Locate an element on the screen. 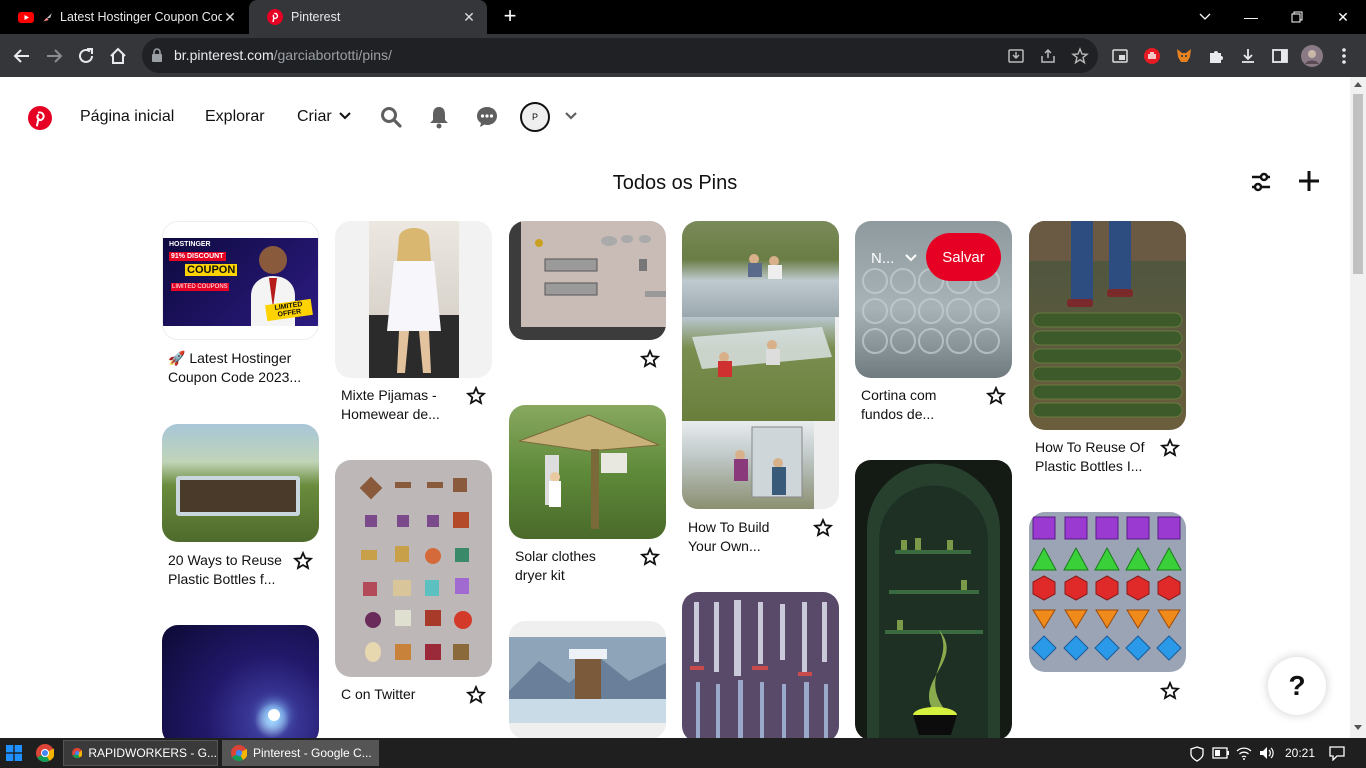  extensions-puzzle-icon is located at coordinates (1216, 56).